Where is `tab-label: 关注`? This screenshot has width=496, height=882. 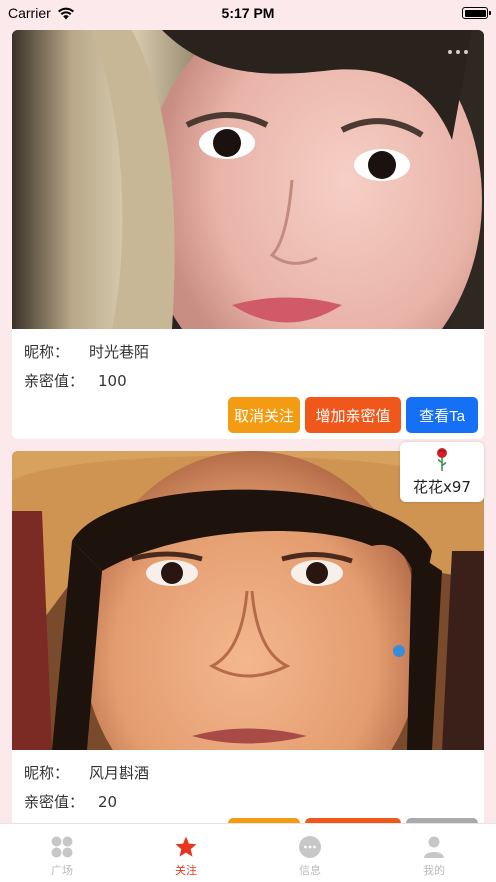 tab-label: 关注 is located at coordinates (186, 870).